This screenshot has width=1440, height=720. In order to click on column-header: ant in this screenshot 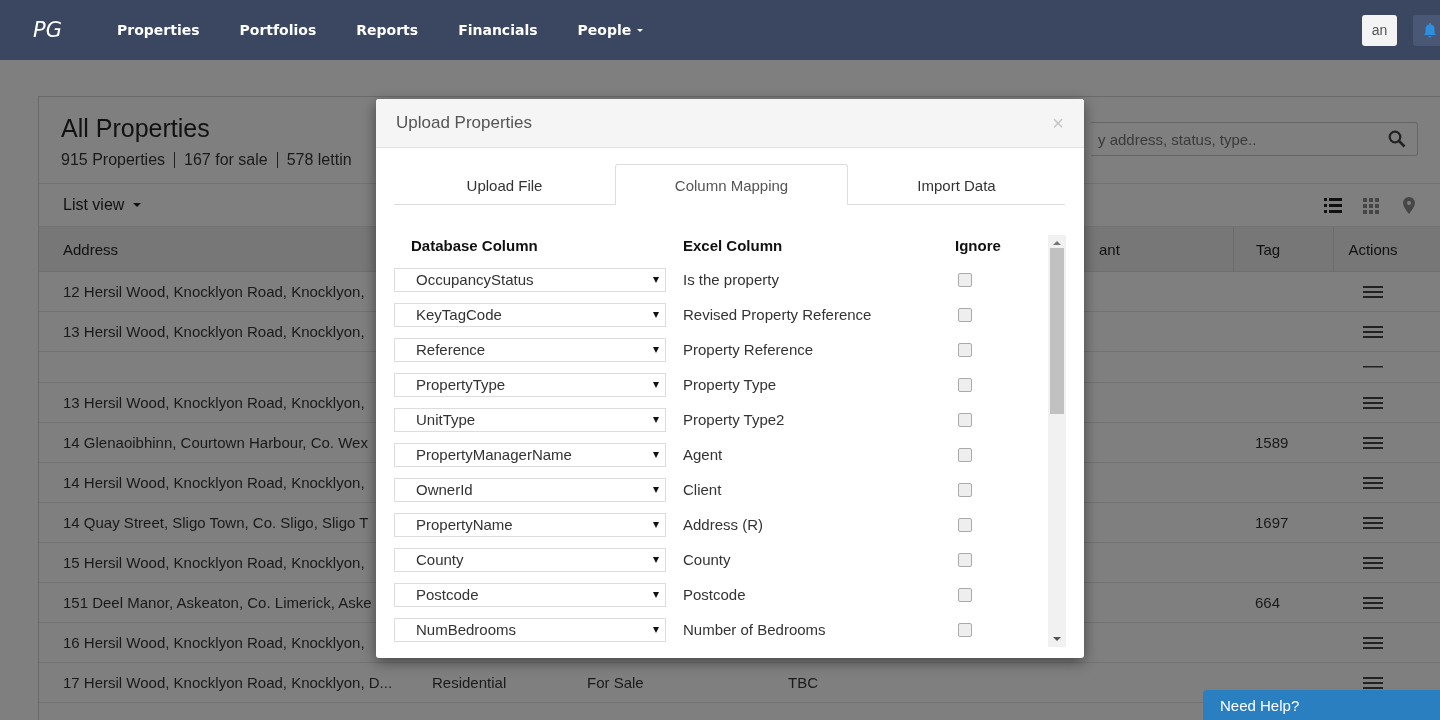, I will do `click(1159, 249)`.